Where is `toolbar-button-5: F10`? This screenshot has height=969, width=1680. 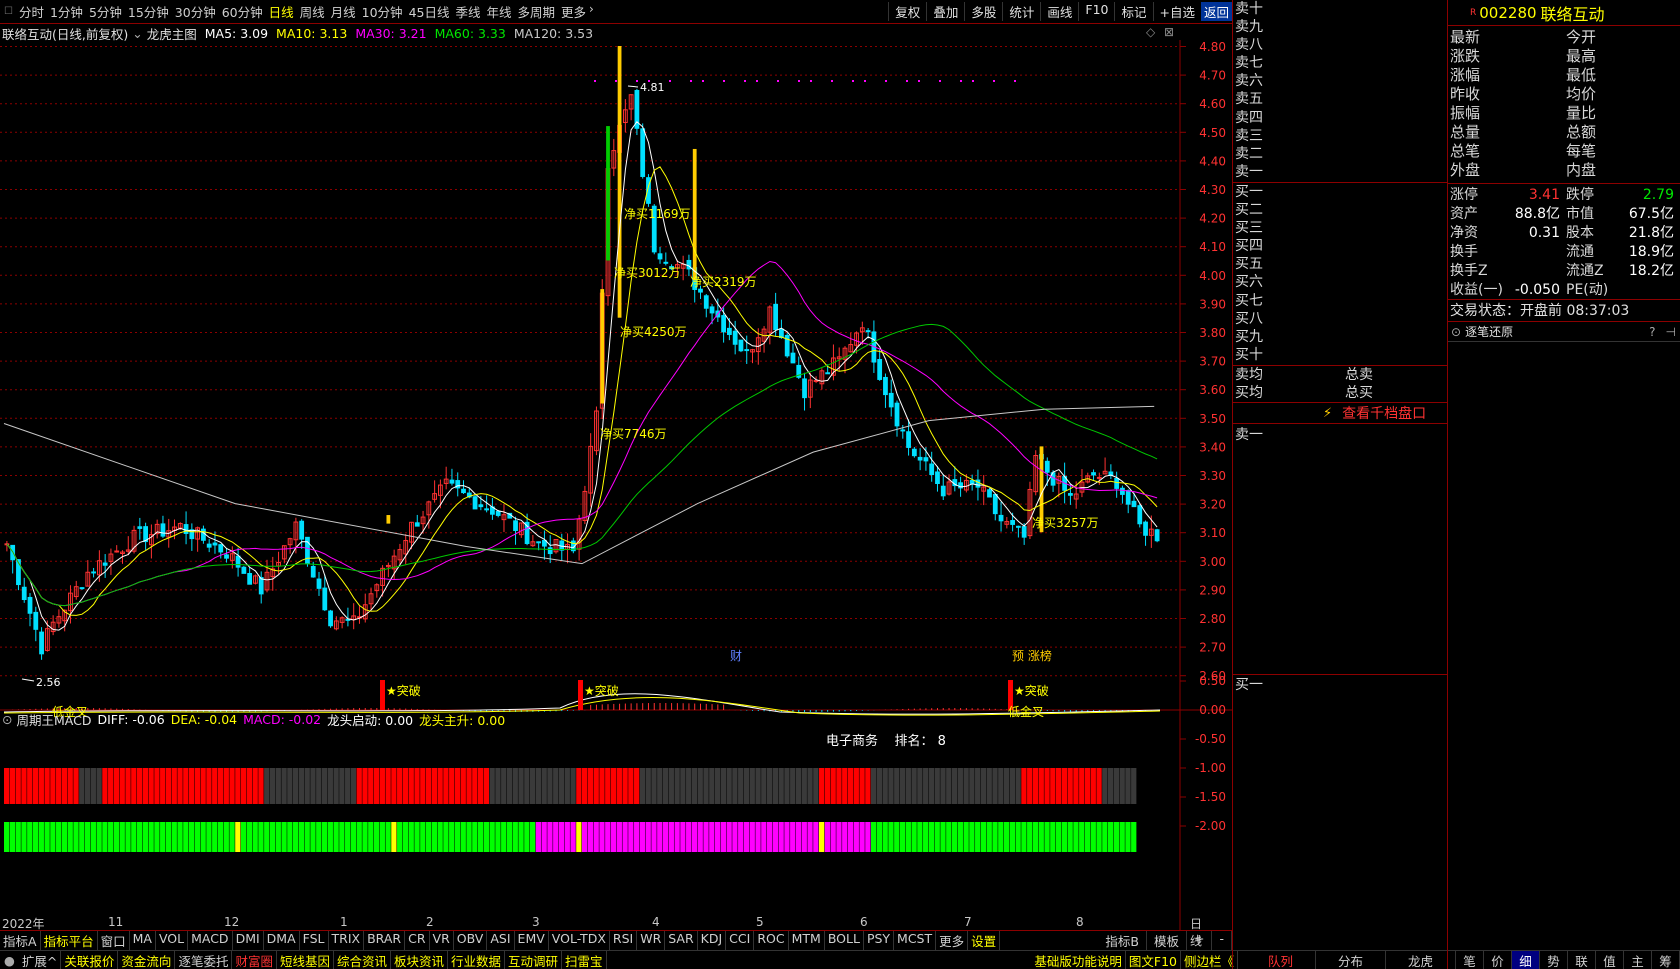 toolbar-button-5: F10 is located at coordinates (1096, 11).